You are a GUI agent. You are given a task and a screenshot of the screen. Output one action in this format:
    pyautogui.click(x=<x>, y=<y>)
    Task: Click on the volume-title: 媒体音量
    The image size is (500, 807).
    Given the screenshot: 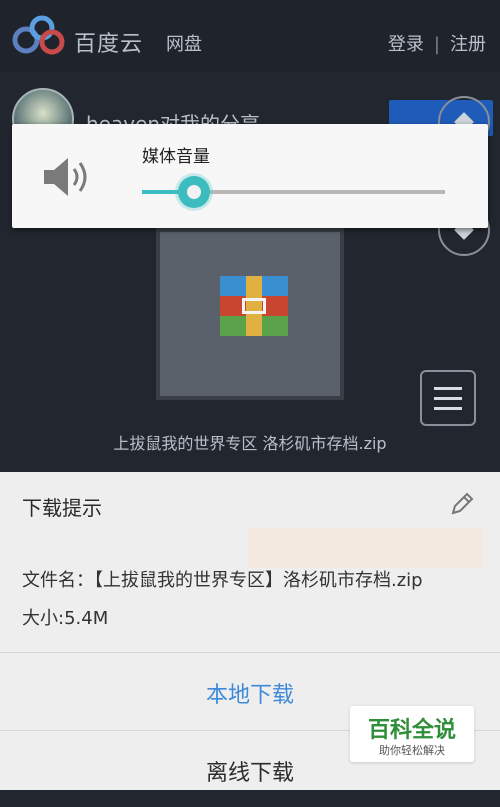 What is the action you would take?
    pyautogui.click(x=176, y=157)
    